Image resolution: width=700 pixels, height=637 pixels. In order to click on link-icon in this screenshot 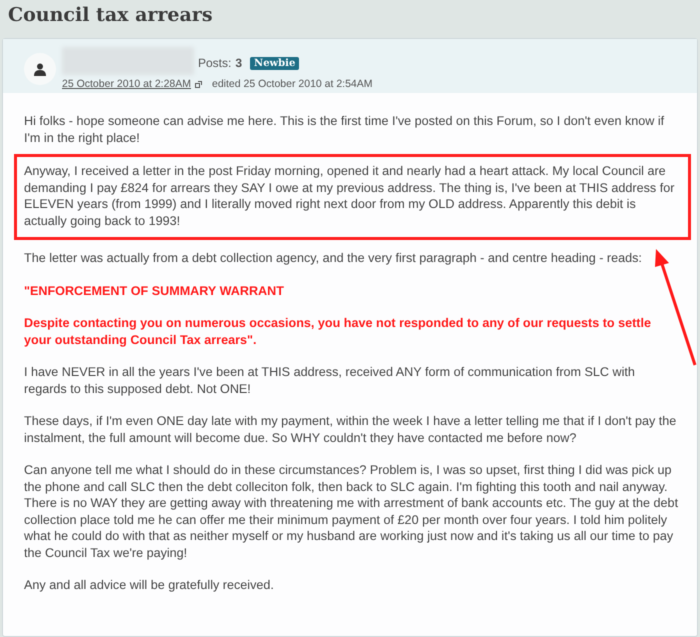, I will do `click(198, 84)`.